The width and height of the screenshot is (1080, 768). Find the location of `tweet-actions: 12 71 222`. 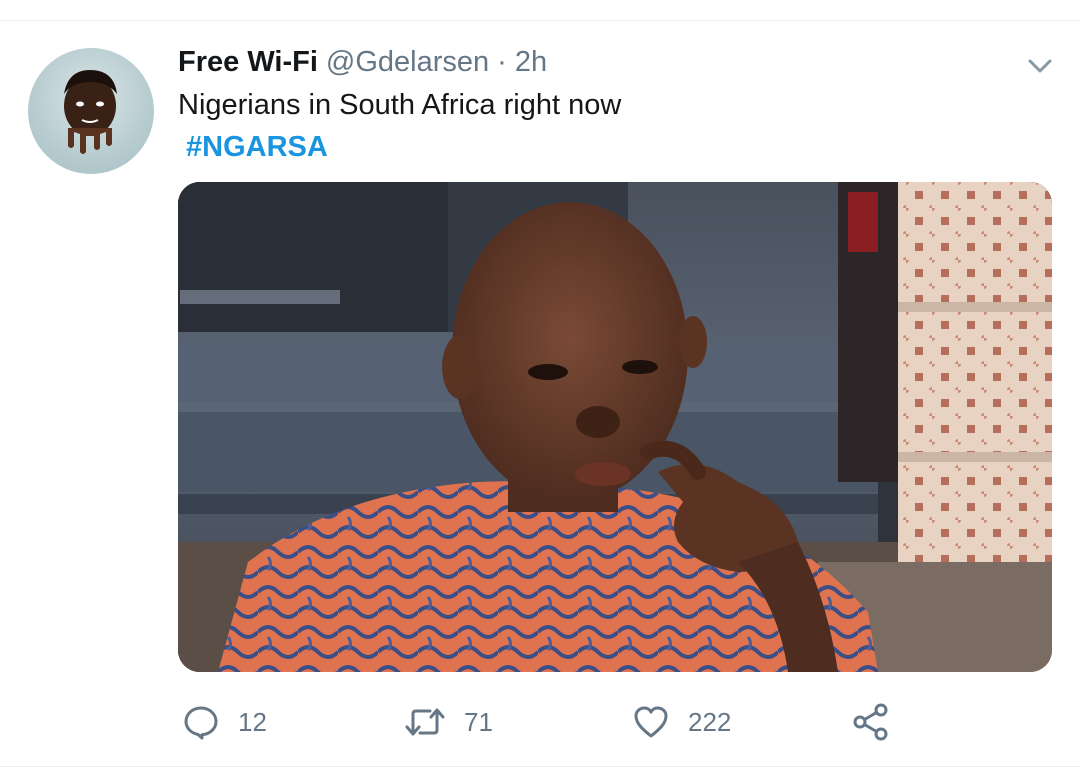

tweet-actions: 12 71 222 is located at coordinates (540, 722).